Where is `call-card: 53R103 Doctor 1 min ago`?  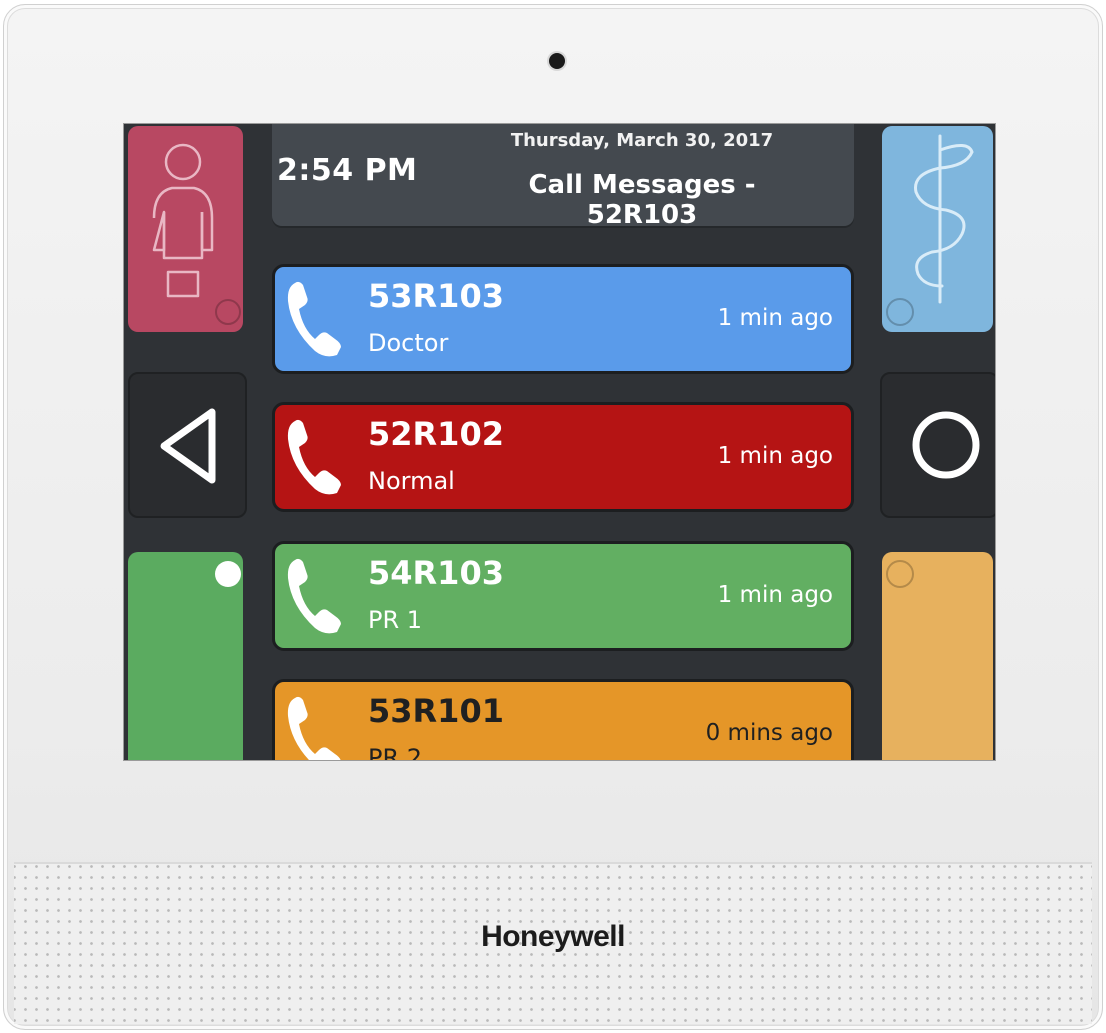 call-card: 53R103 Doctor 1 min ago is located at coordinates (563, 319).